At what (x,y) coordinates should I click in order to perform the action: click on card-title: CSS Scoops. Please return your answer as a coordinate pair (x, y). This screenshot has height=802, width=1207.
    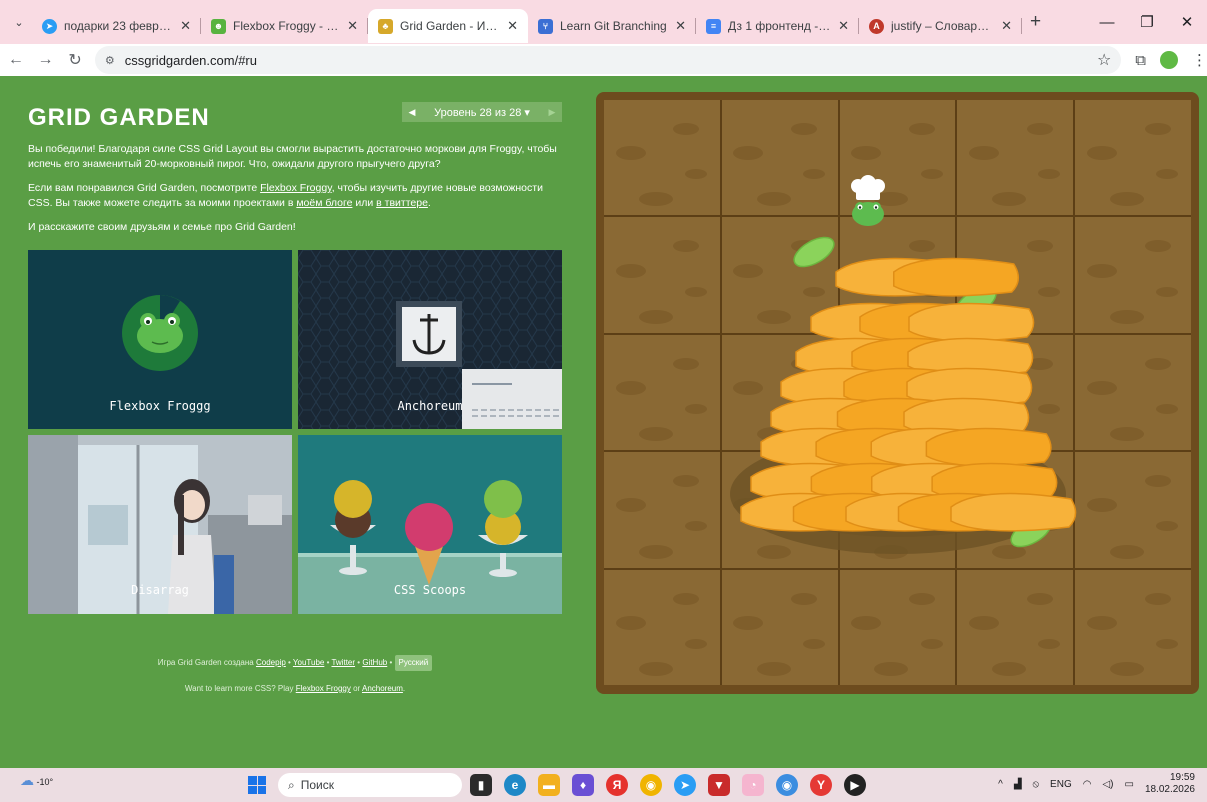
    Looking at the image, I should click on (430, 590).